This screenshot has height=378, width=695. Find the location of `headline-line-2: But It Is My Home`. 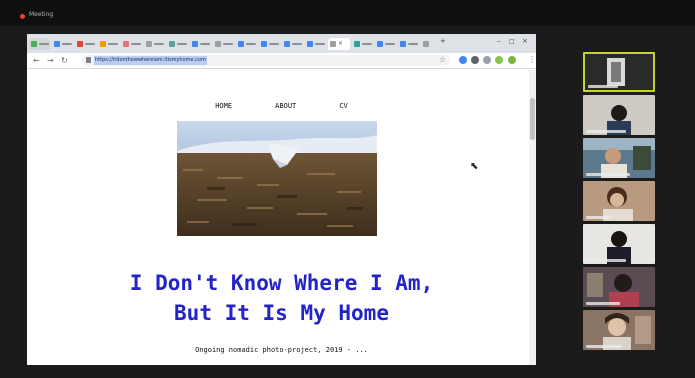

headline-line-2: But It Is My Home is located at coordinates (281, 313).